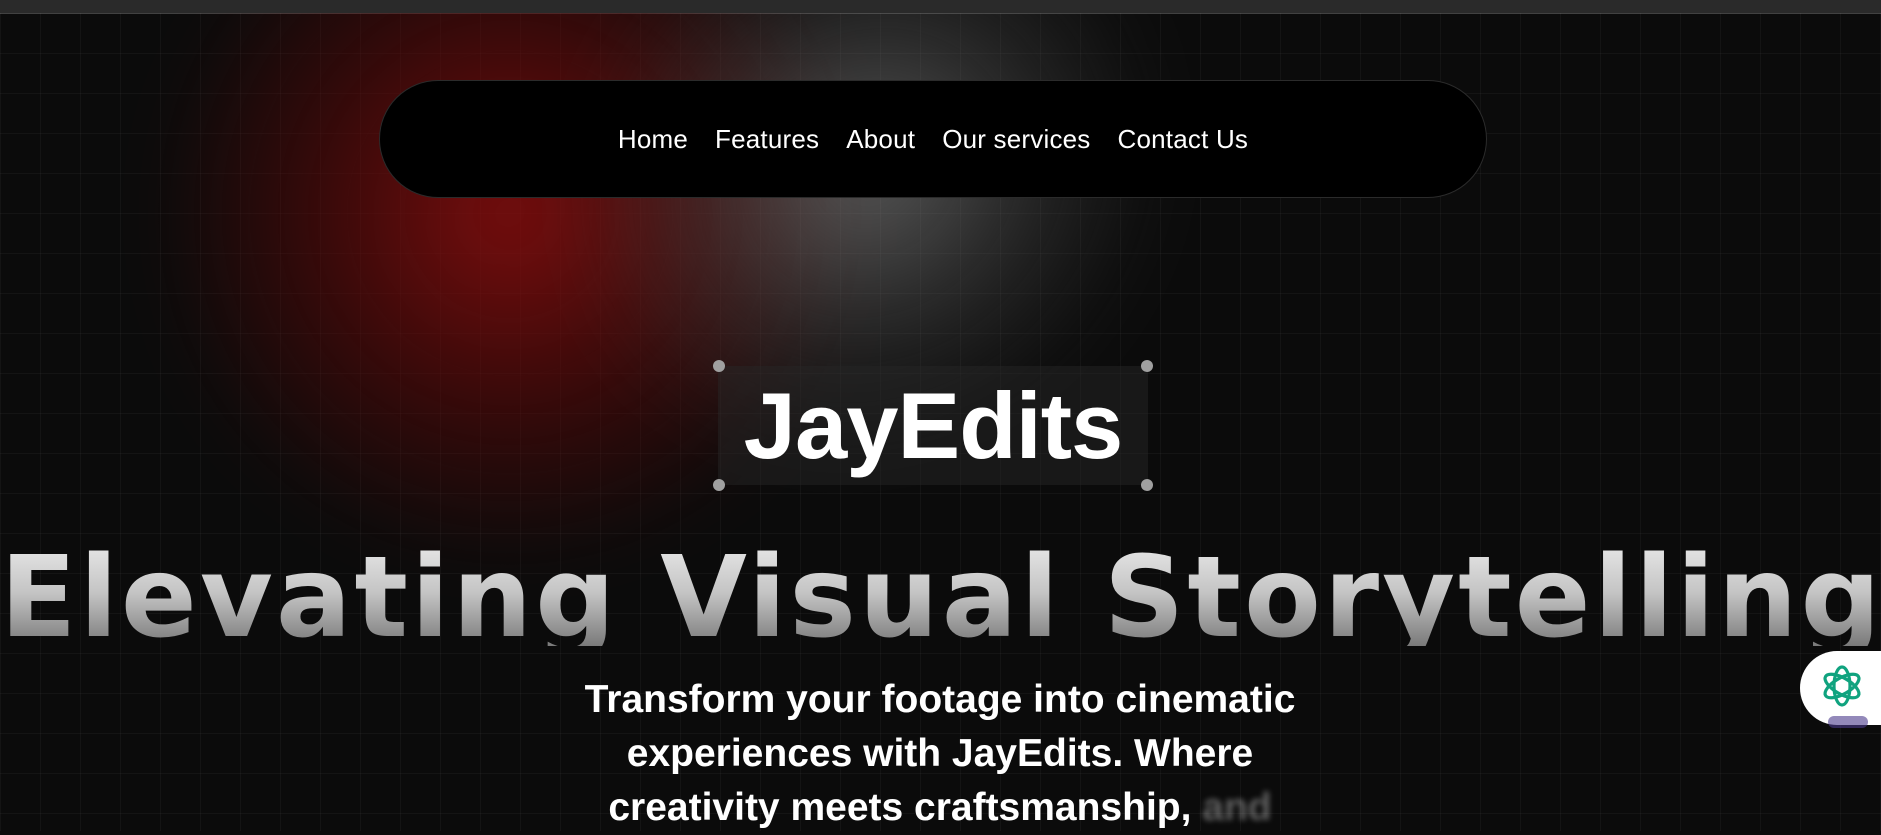 This screenshot has width=1881, height=835. What do you see at coordinates (1016, 139) in the screenshot?
I see `nav-item-our-services: Our services` at bounding box center [1016, 139].